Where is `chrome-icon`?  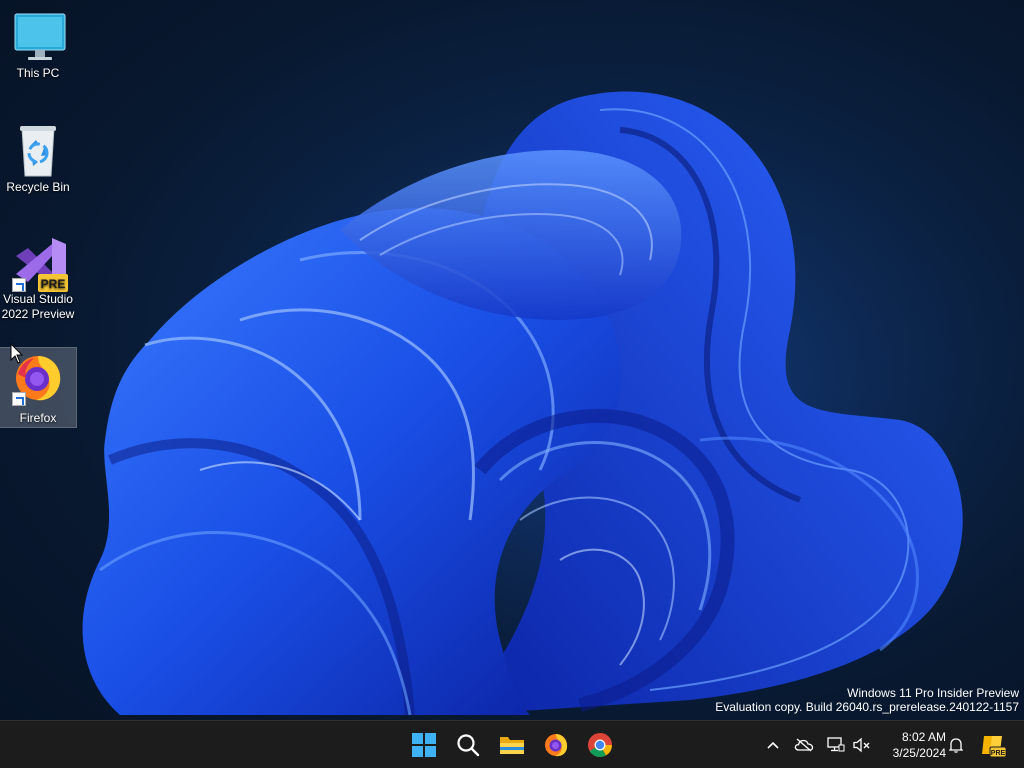 chrome-icon is located at coordinates (600, 745).